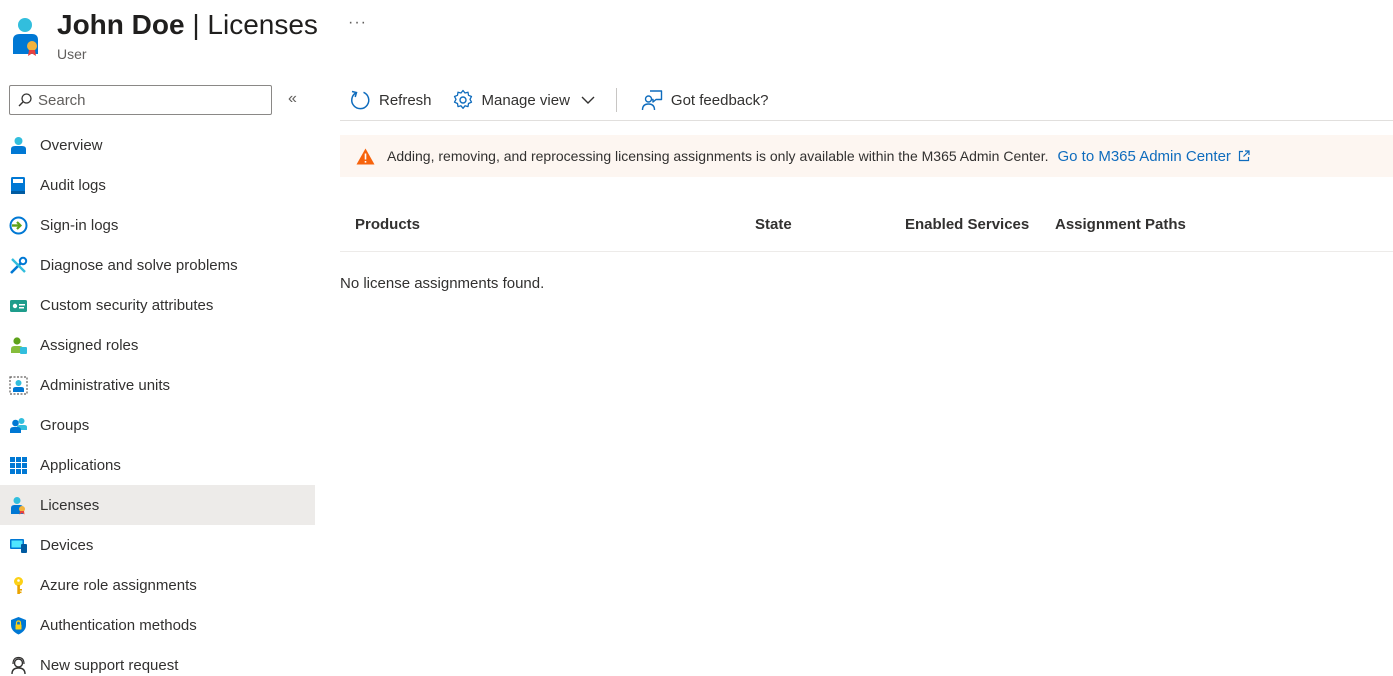  Describe the element at coordinates (18, 345) in the screenshot. I see `user-role-icon` at that location.